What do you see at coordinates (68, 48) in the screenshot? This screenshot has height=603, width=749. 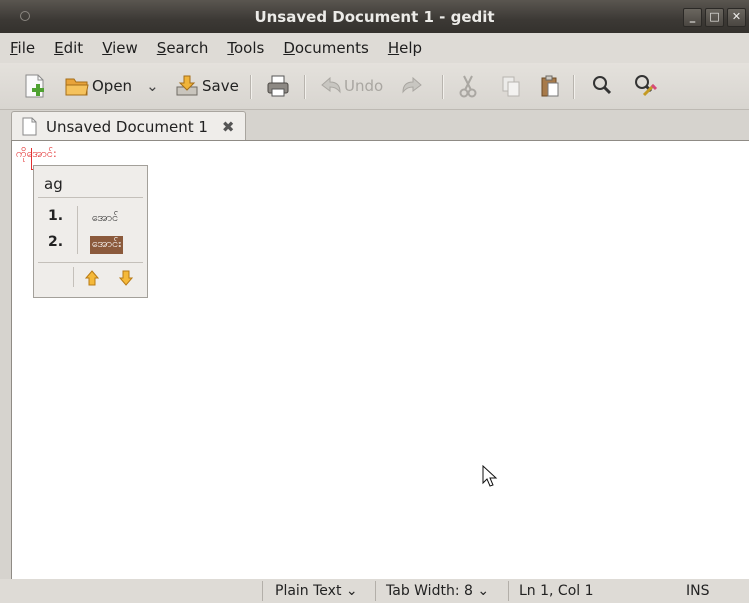 I see `menu-edit: Edit` at bounding box center [68, 48].